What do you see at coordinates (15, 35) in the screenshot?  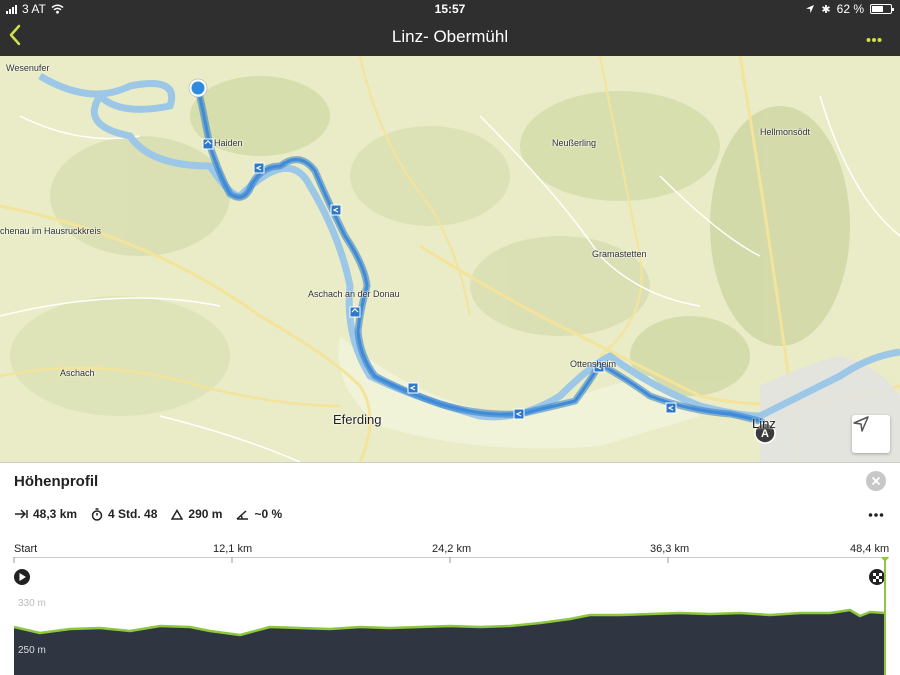 I see `chevron-left-icon` at bounding box center [15, 35].